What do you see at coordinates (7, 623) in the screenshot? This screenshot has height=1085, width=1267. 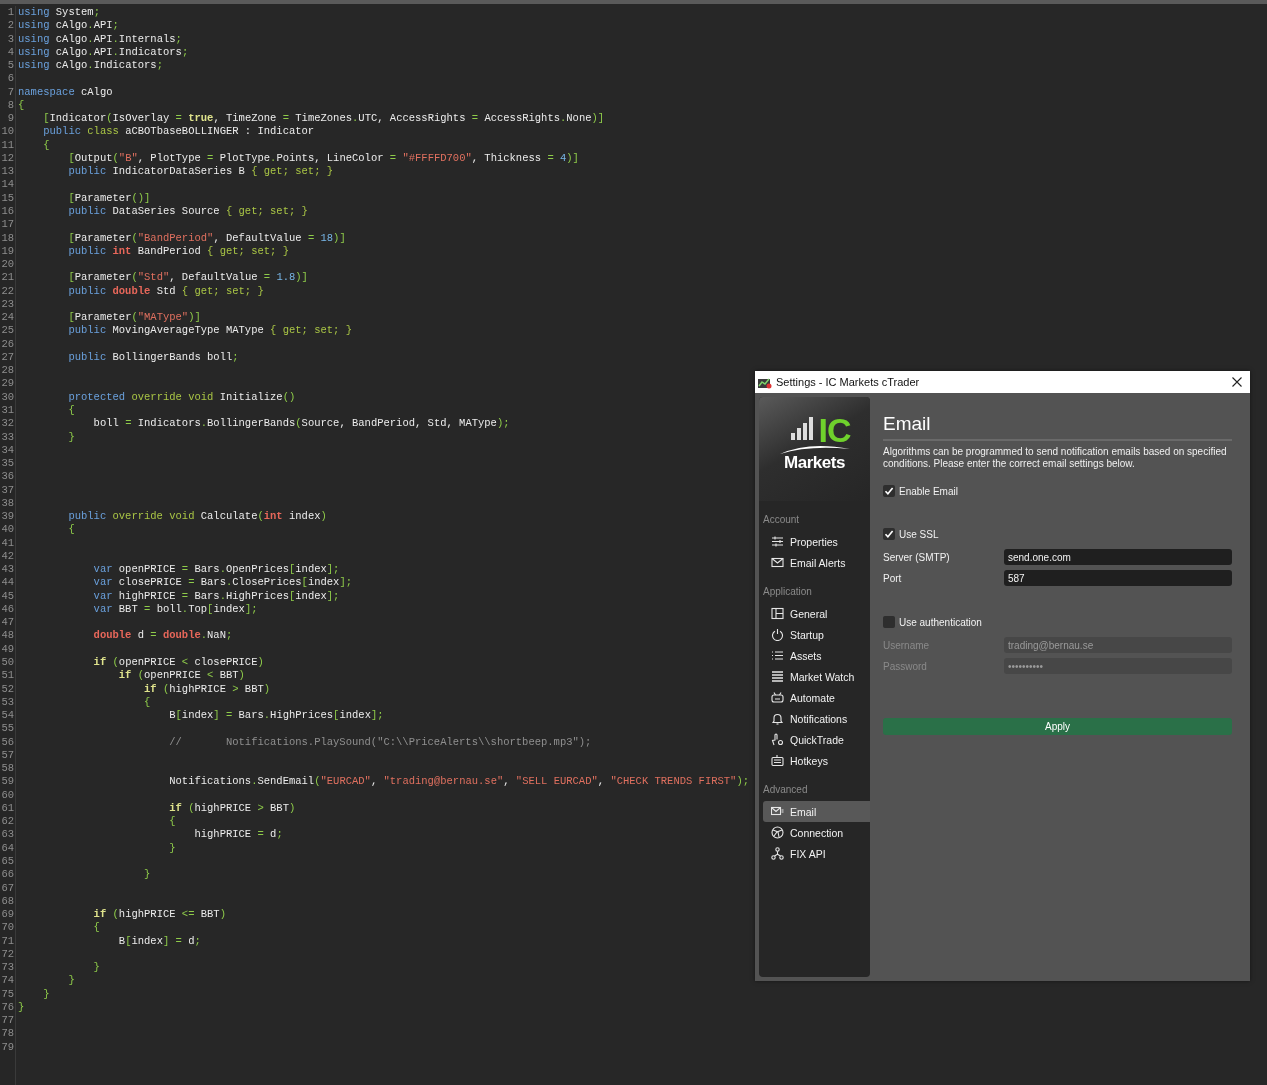 I see `line-number: 47` at bounding box center [7, 623].